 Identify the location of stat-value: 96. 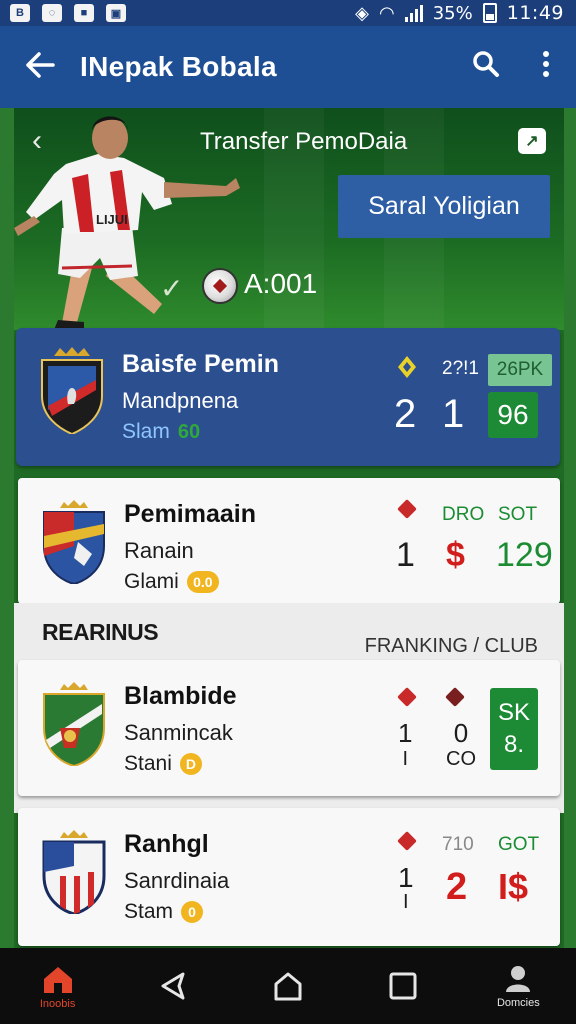
(513, 415).